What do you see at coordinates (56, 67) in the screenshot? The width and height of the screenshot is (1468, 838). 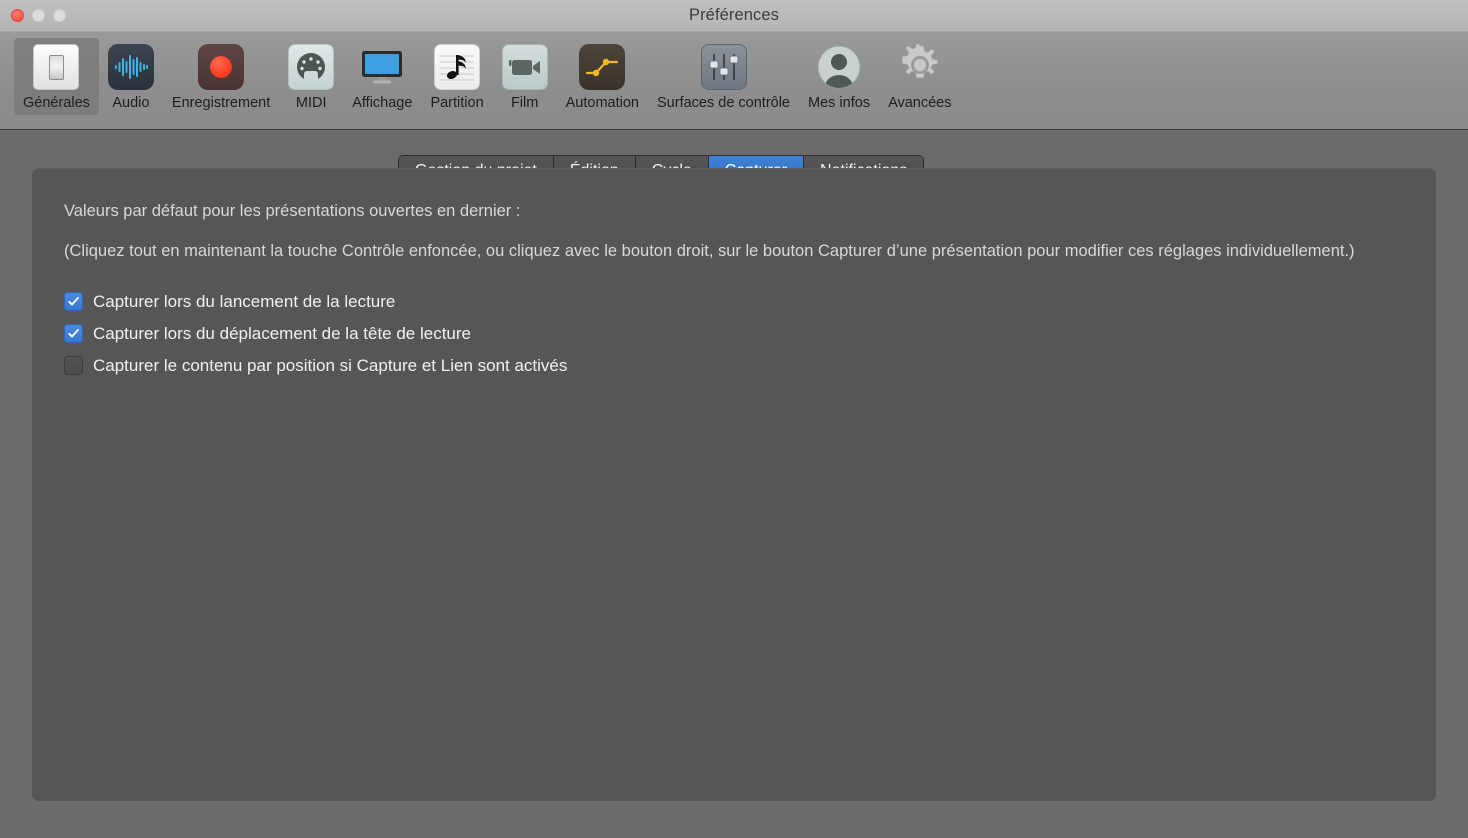 I see `light-switch-icon` at bounding box center [56, 67].